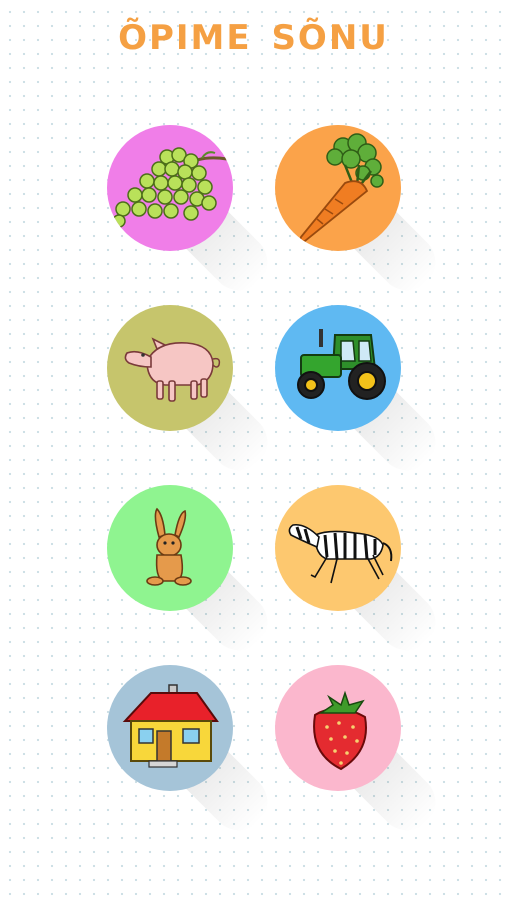 This screenshot has height=900, width=507. I want to click on tile-carrot, so click(361, 213).